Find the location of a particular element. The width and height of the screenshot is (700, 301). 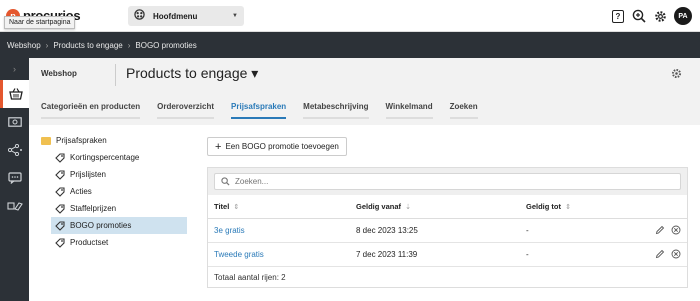

shop-label: Webshop is located at coordinates (59, 73).